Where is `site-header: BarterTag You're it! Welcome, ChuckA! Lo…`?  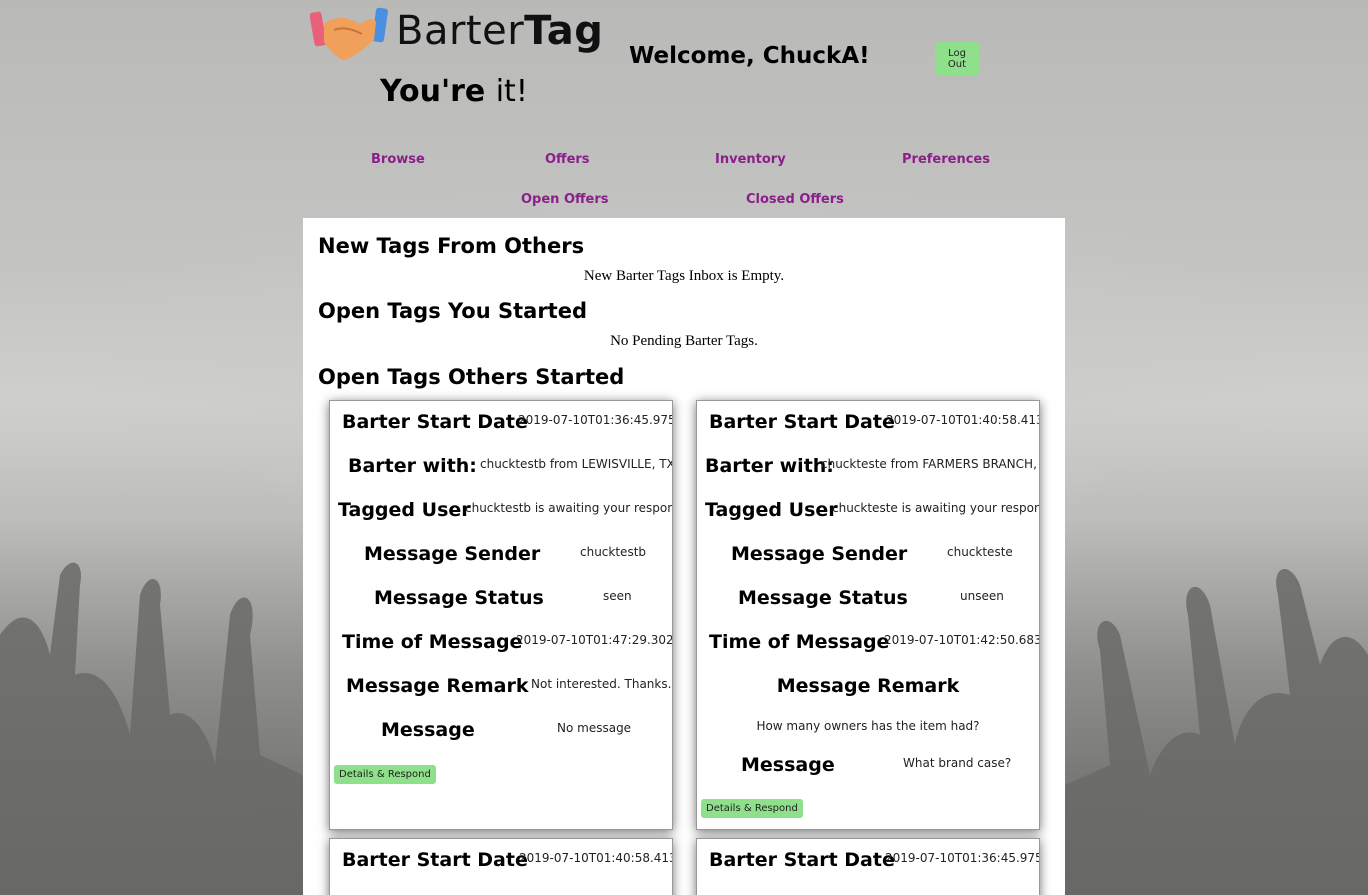
site-header: BarterTag You're it! Welcome, ChuckA! Lo… is located at coordinates (684, 109).